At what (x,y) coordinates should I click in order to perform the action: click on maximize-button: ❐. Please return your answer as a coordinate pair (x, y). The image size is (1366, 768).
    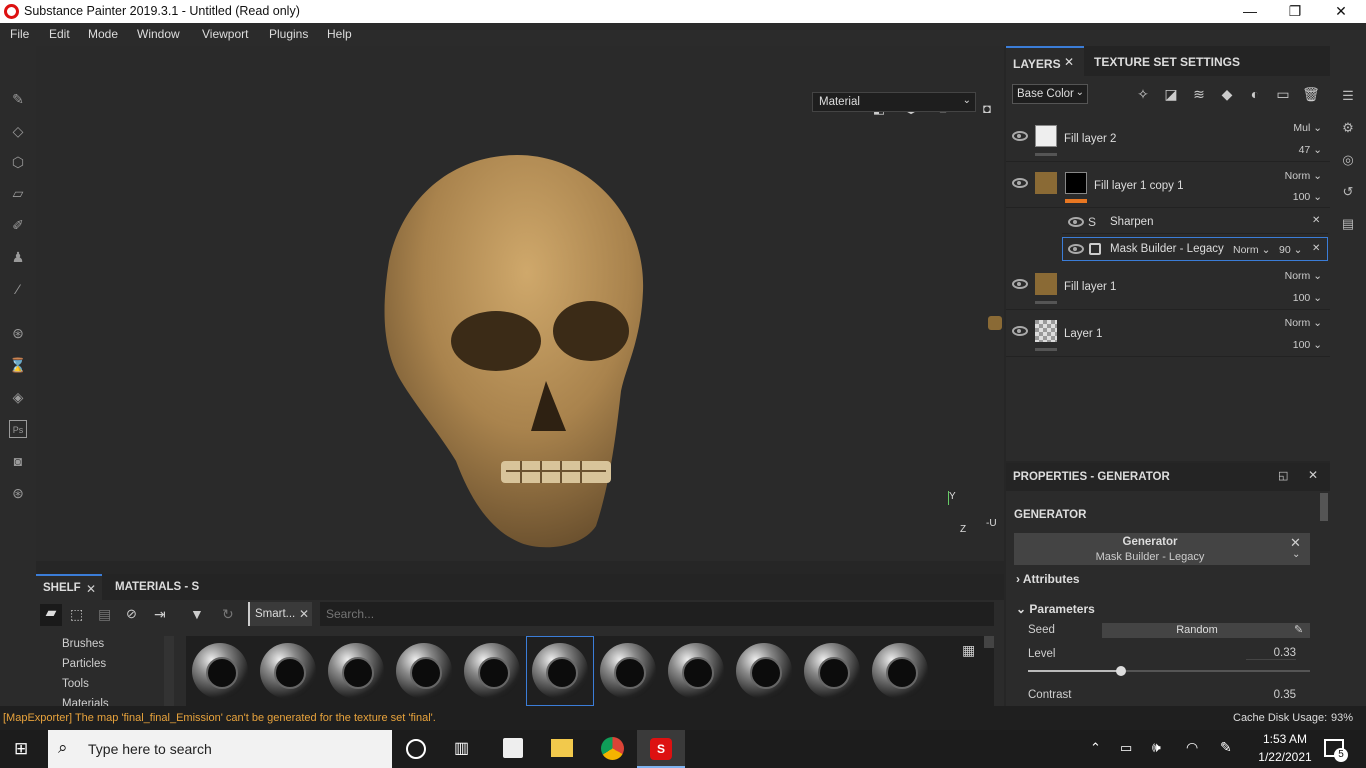
    Looking at the image, I should click on (1295, 11).